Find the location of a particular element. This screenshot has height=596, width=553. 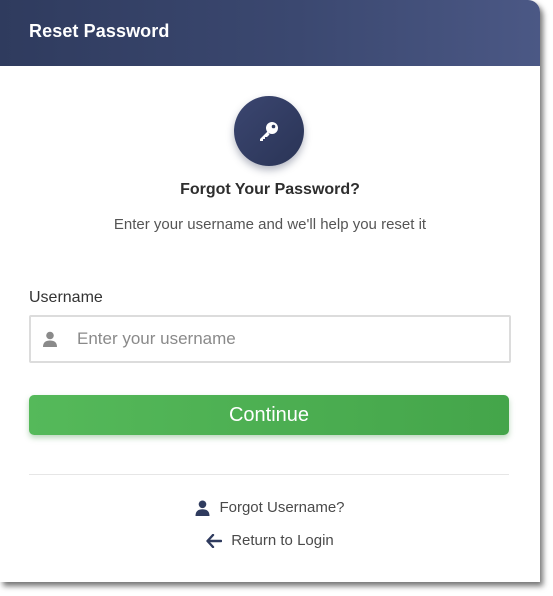

forgot-username-link: Forgot Username? is located at coordinates (270, 509).